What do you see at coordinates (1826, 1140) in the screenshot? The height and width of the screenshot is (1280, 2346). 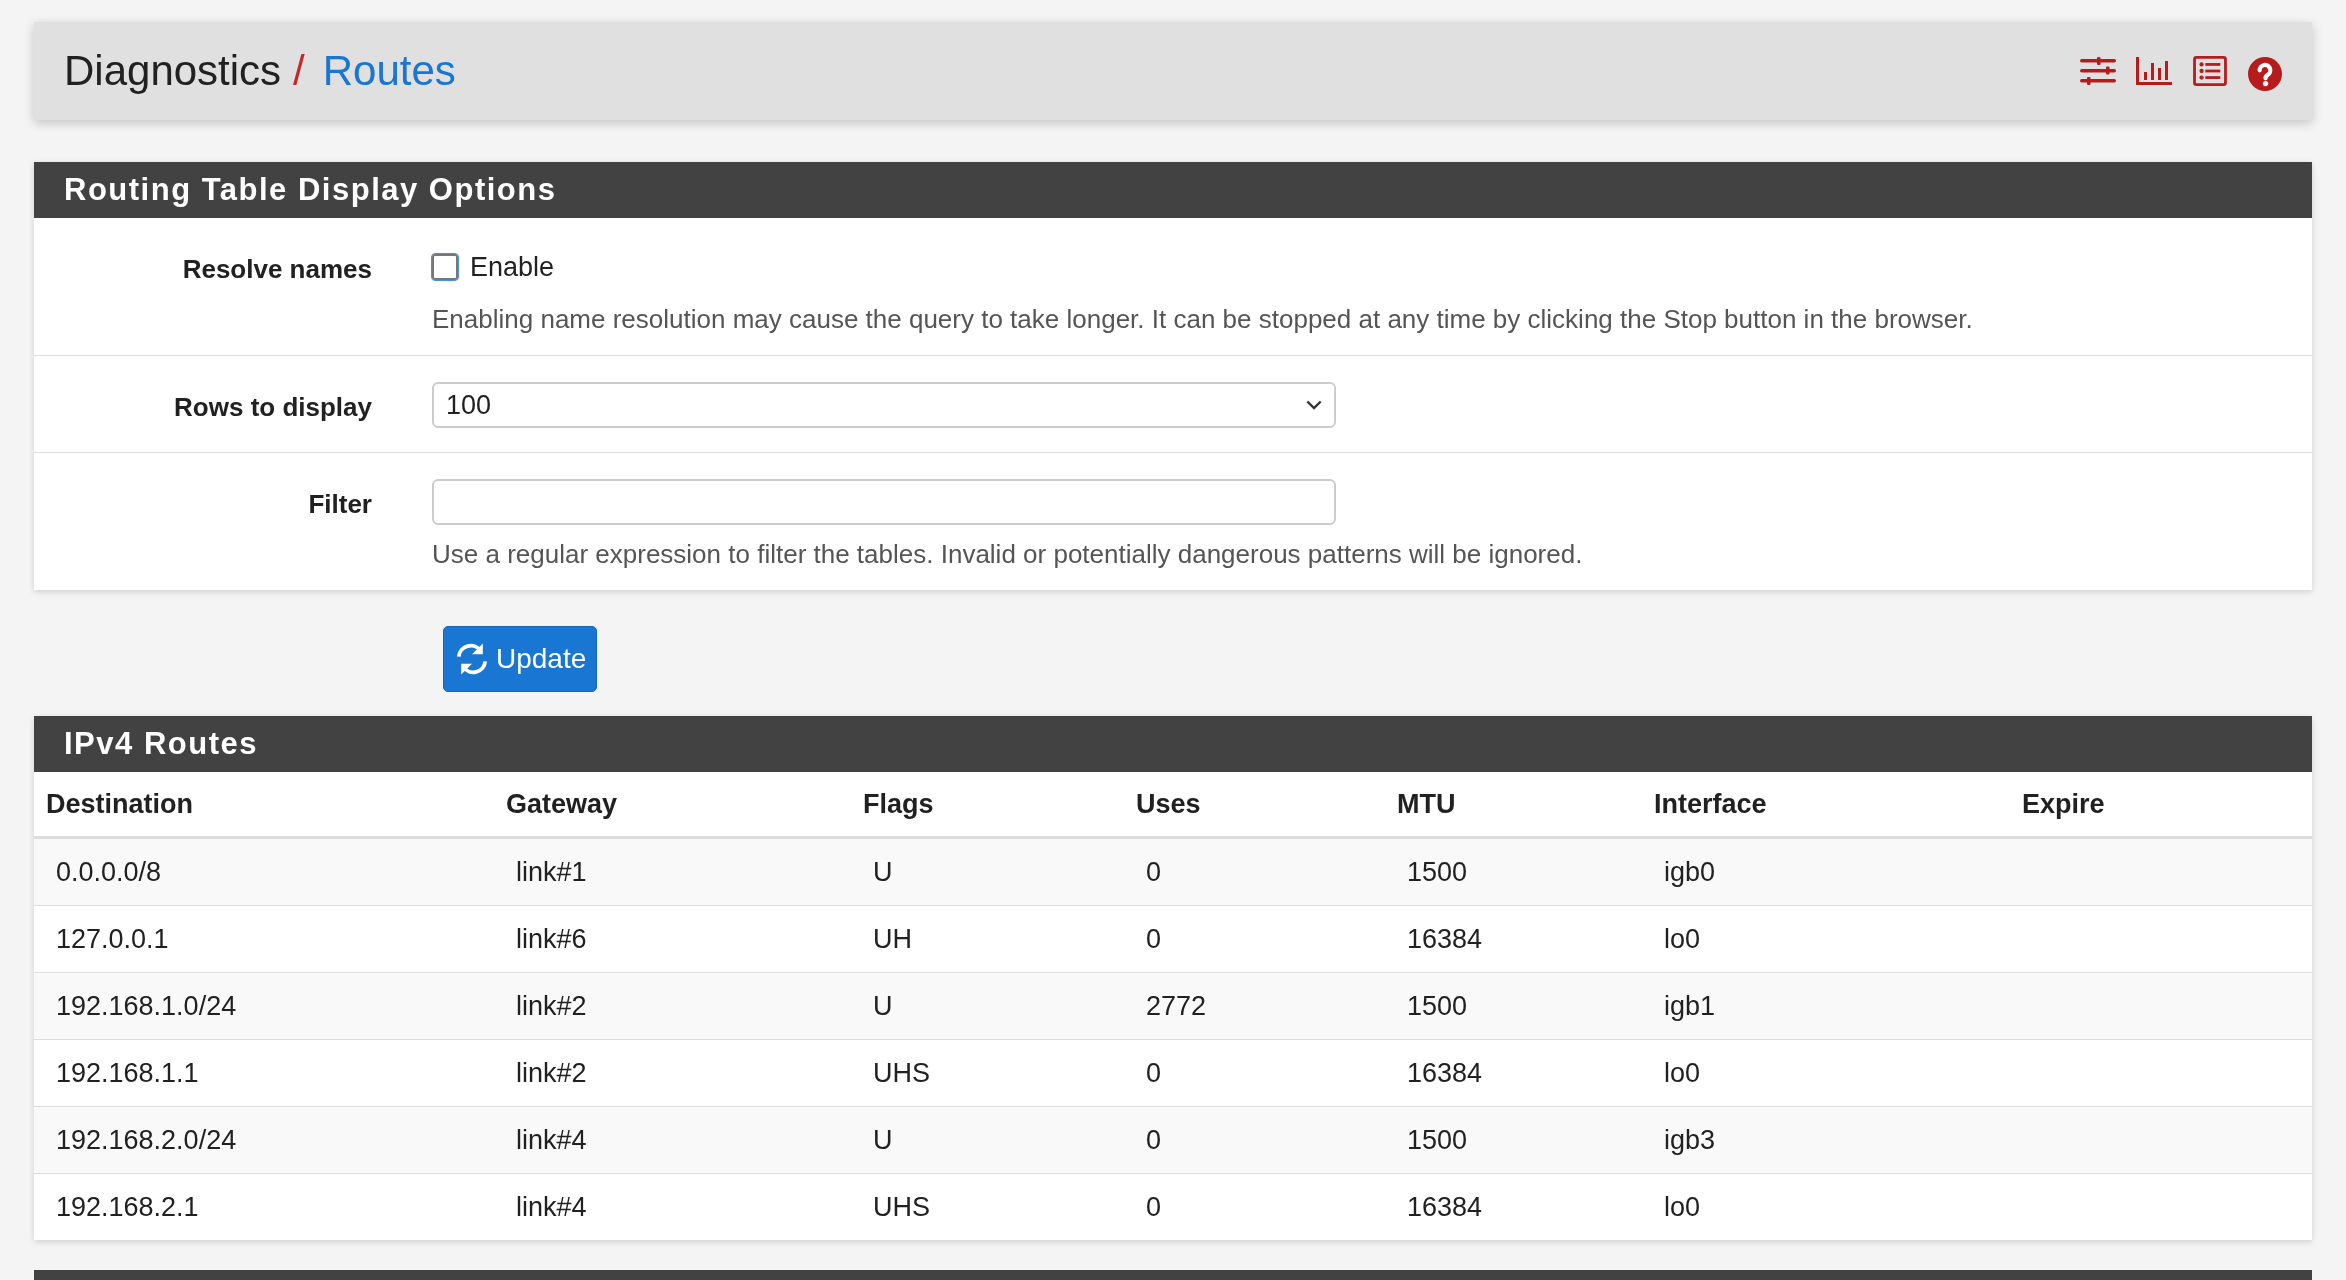 I see `table-cell: igb3` at bounding box center [1826, 1140].